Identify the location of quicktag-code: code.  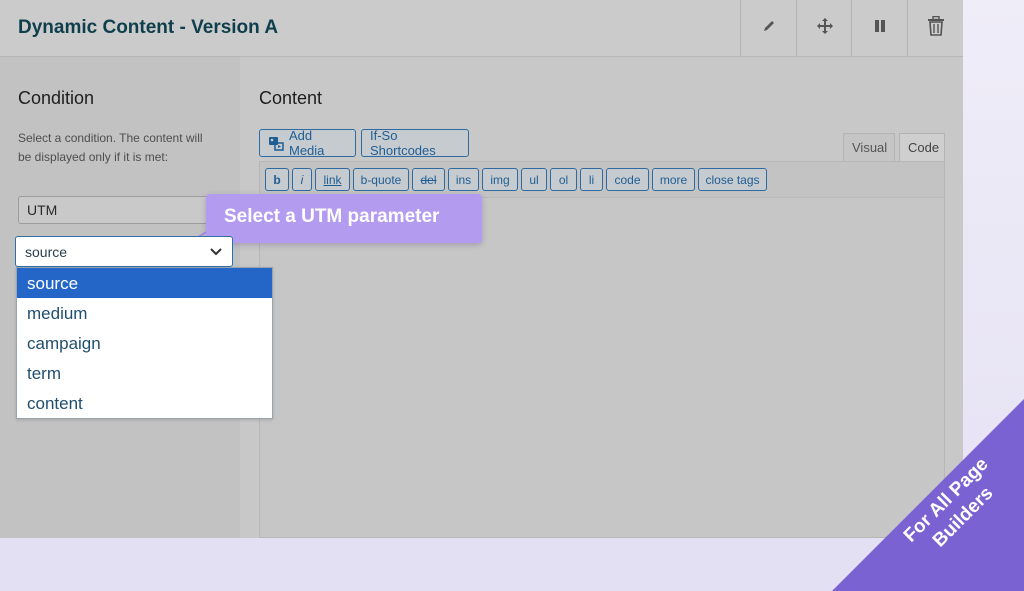
(627, 179).